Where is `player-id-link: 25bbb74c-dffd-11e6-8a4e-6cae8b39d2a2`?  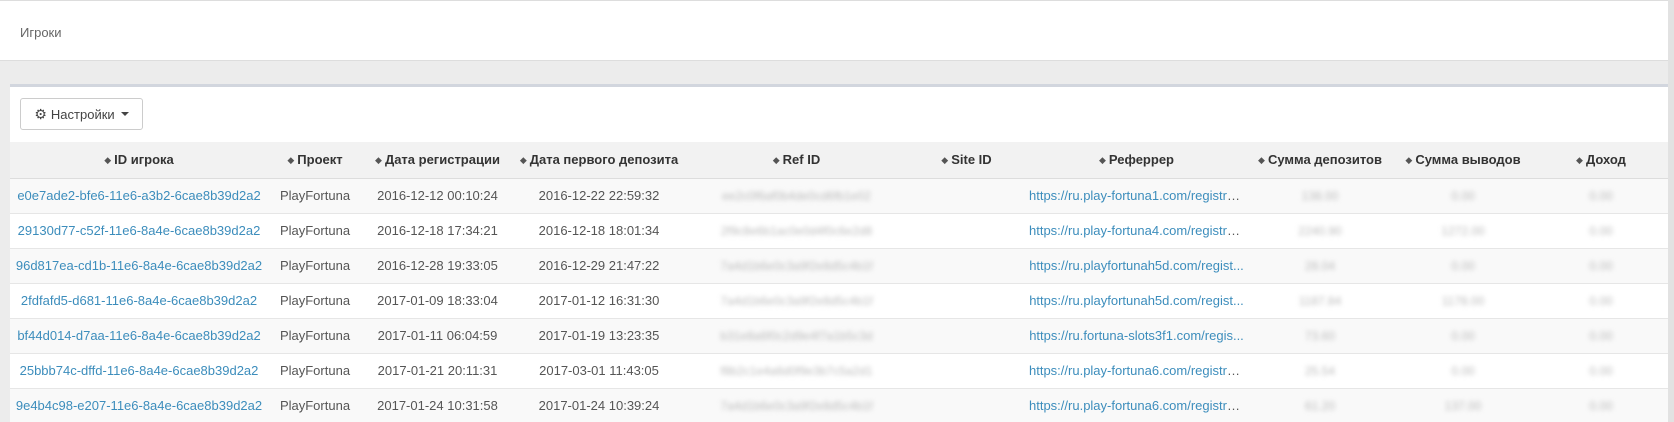
player-id-link: 25bbb74c-dffd-11e6-8a4e-6cae8b39d2a2 is located at coordinates (139, 370).